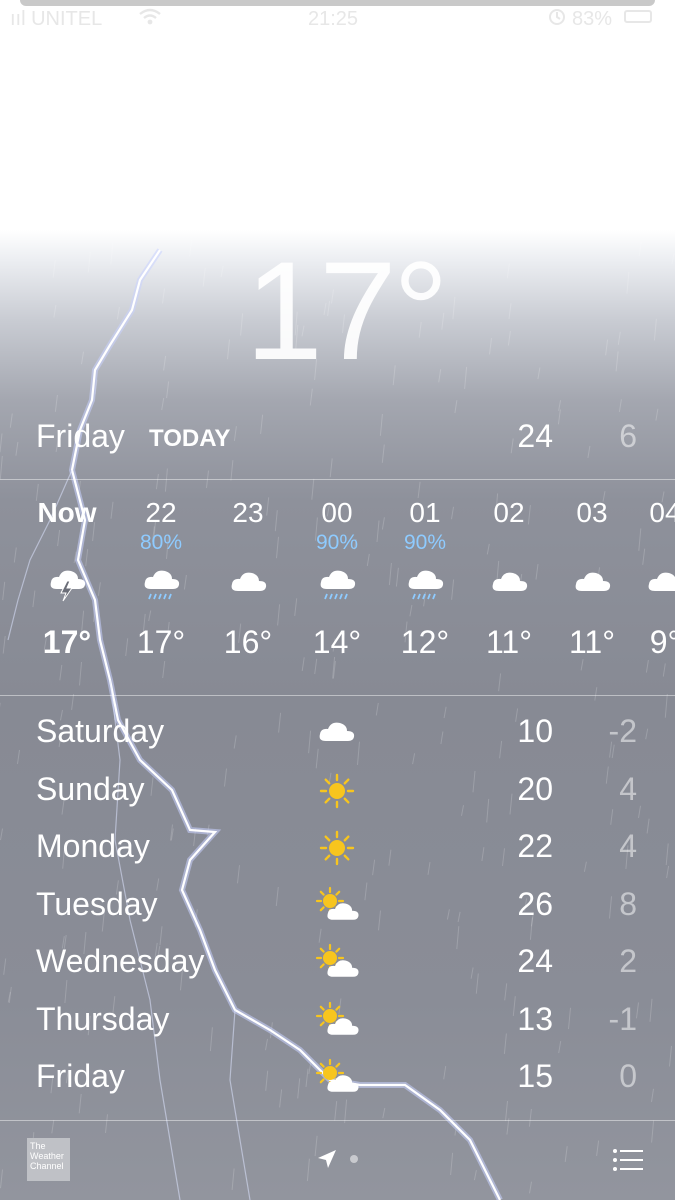  What do you see at coordinates (662, 512) in the screenshot?
I see `hourly-time: 04` at bounding box center [662, 512].